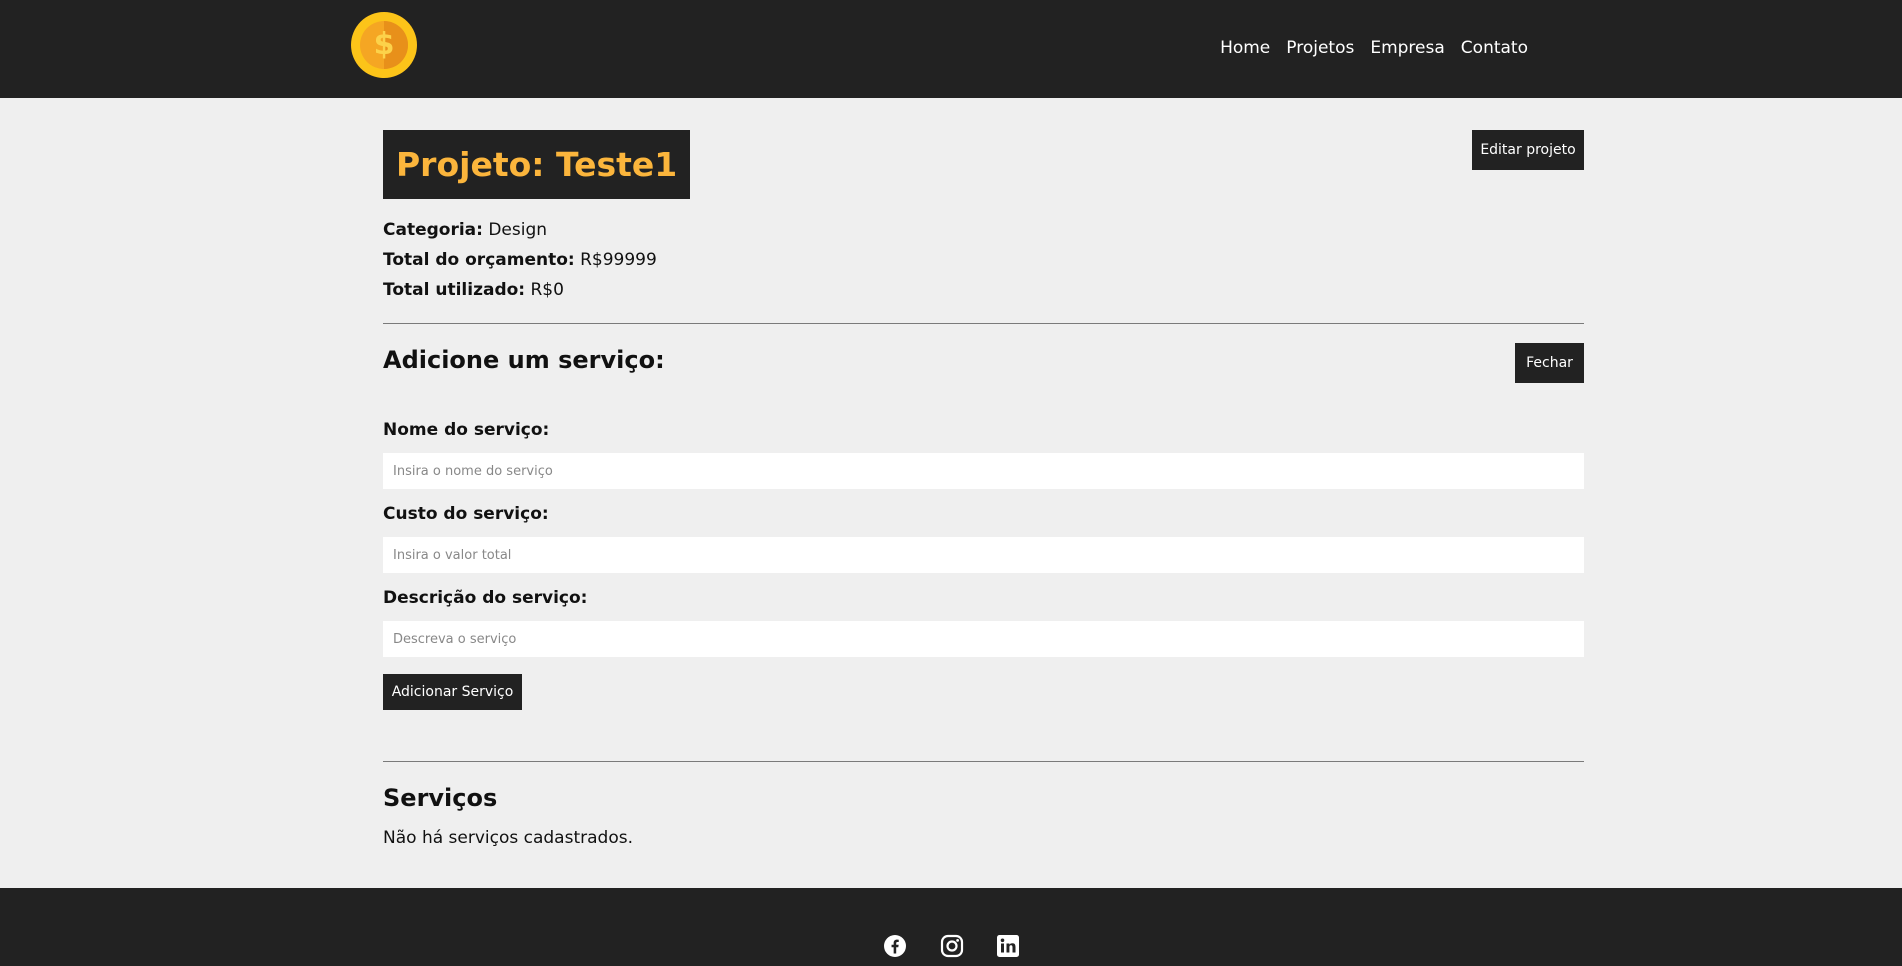  Describe the element at coordinates (466, 514) in the screenshot. I see `service-cost-label: Custo do serviço:` at that location.